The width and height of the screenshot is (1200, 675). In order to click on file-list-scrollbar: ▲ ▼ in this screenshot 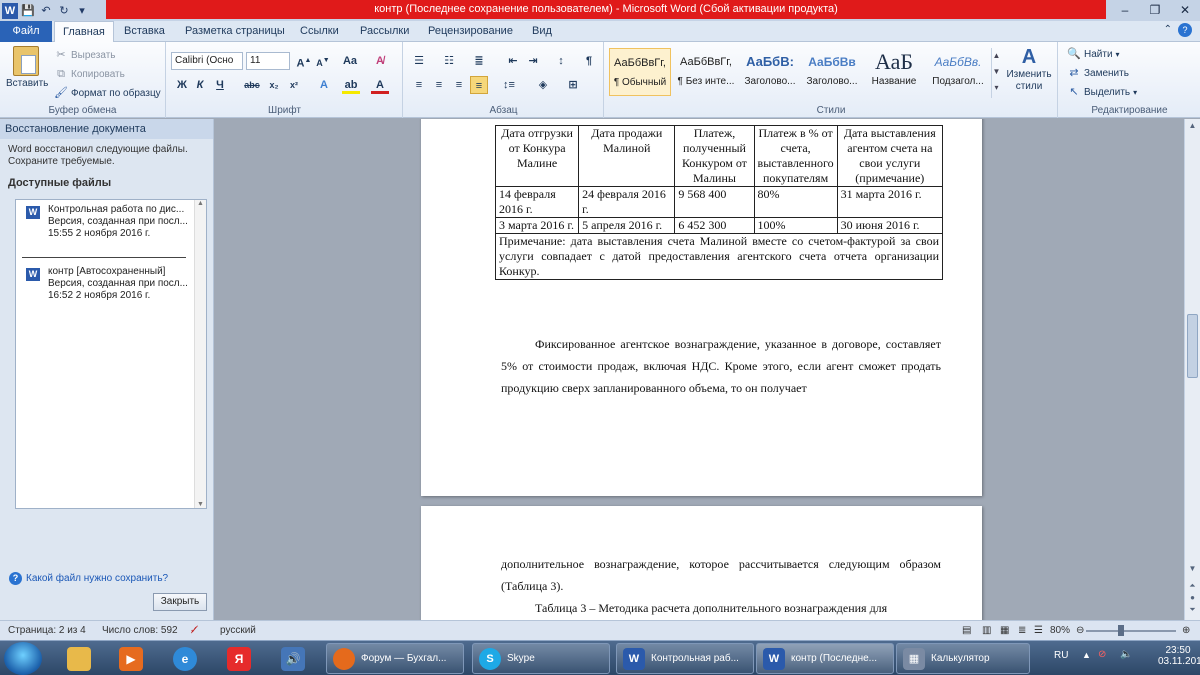, I will do `click(200, 354)`.